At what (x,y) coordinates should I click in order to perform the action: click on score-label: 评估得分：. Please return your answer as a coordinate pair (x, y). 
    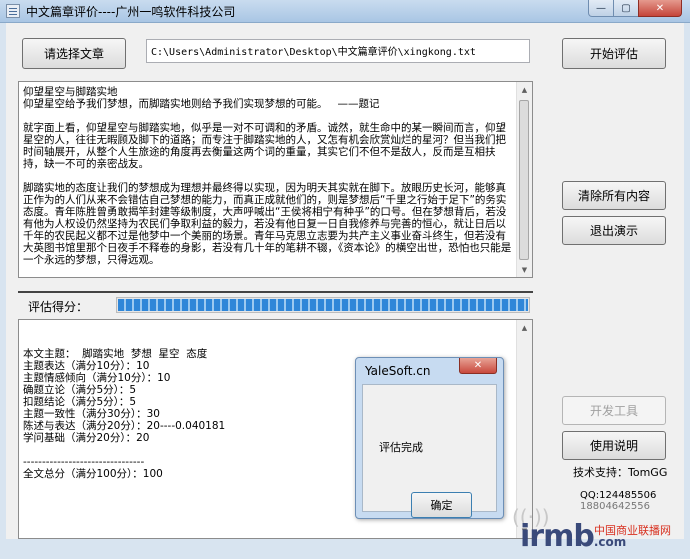
    Looking at the image, I should click on (58, 307).